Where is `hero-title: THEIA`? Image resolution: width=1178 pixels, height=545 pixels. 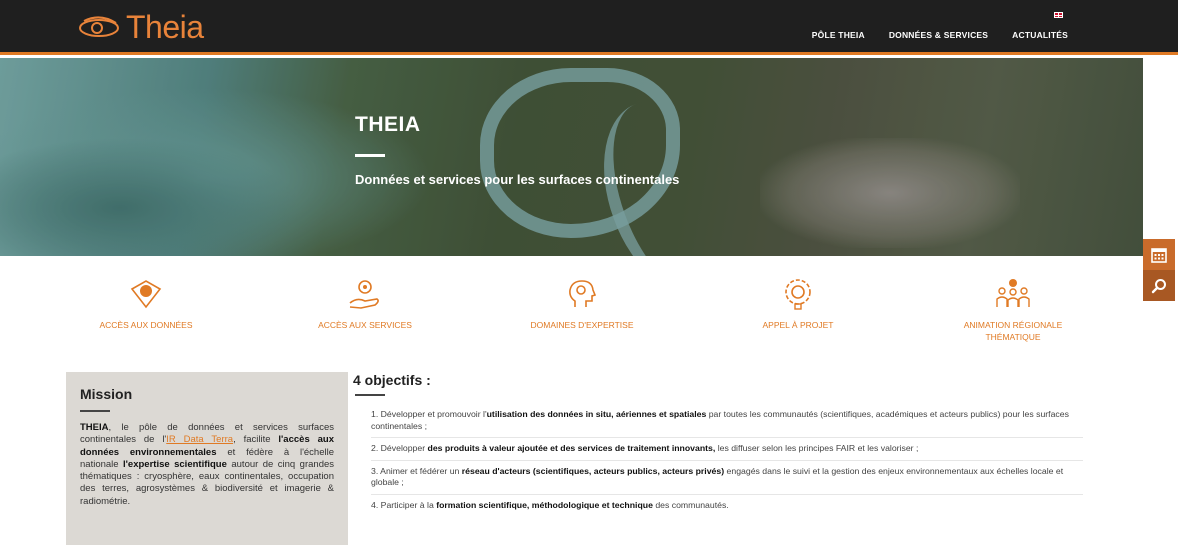 hero-title: THEIA is located at coordinates (388, 124).